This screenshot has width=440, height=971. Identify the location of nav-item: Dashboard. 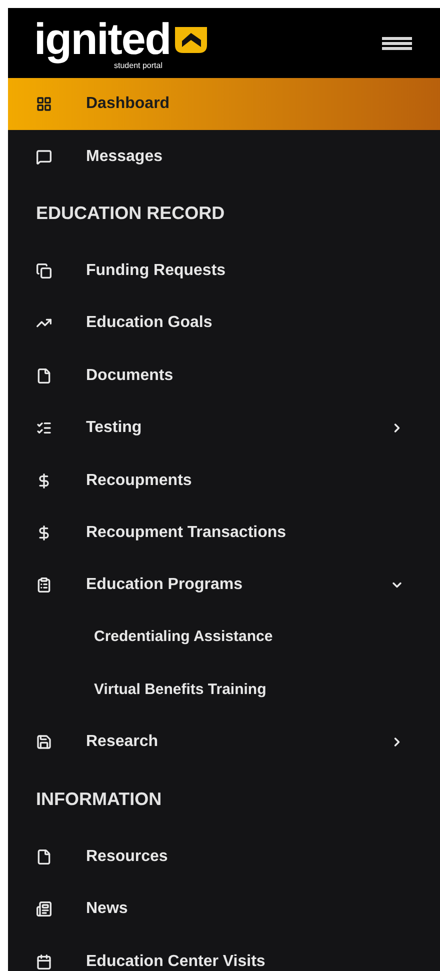
(224, 104).